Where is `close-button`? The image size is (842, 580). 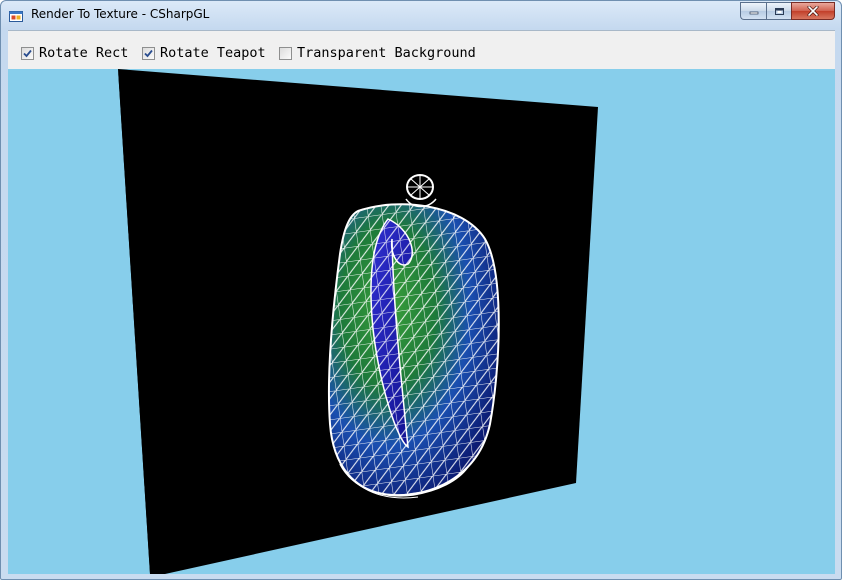
close-button is located at coordinates (813, 11).